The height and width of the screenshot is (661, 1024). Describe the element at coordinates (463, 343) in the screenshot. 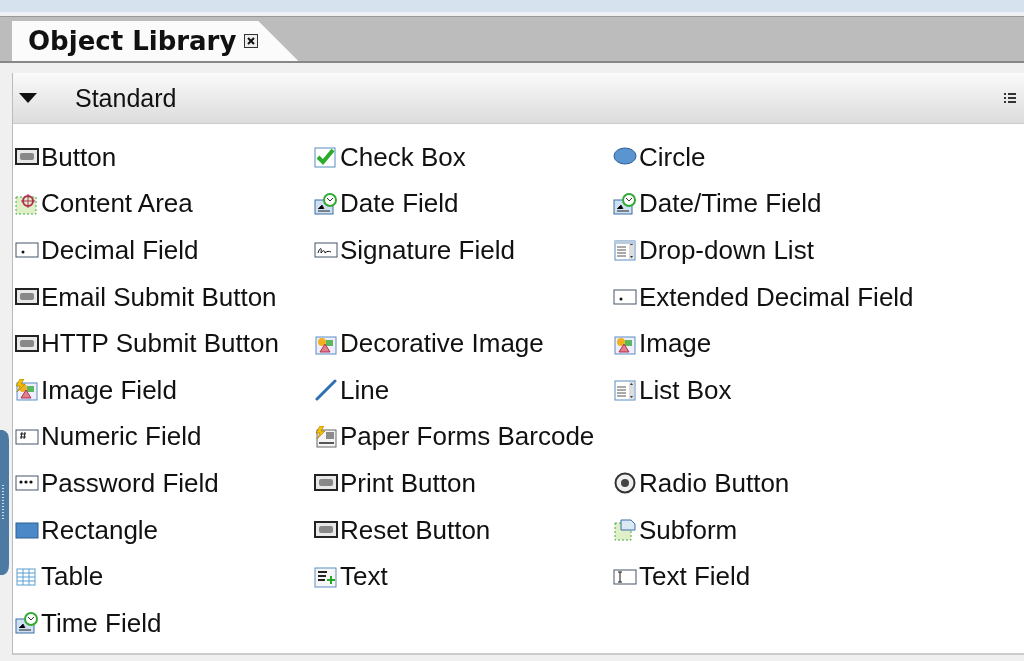

I see `library-item: Decorative Image` at that location.